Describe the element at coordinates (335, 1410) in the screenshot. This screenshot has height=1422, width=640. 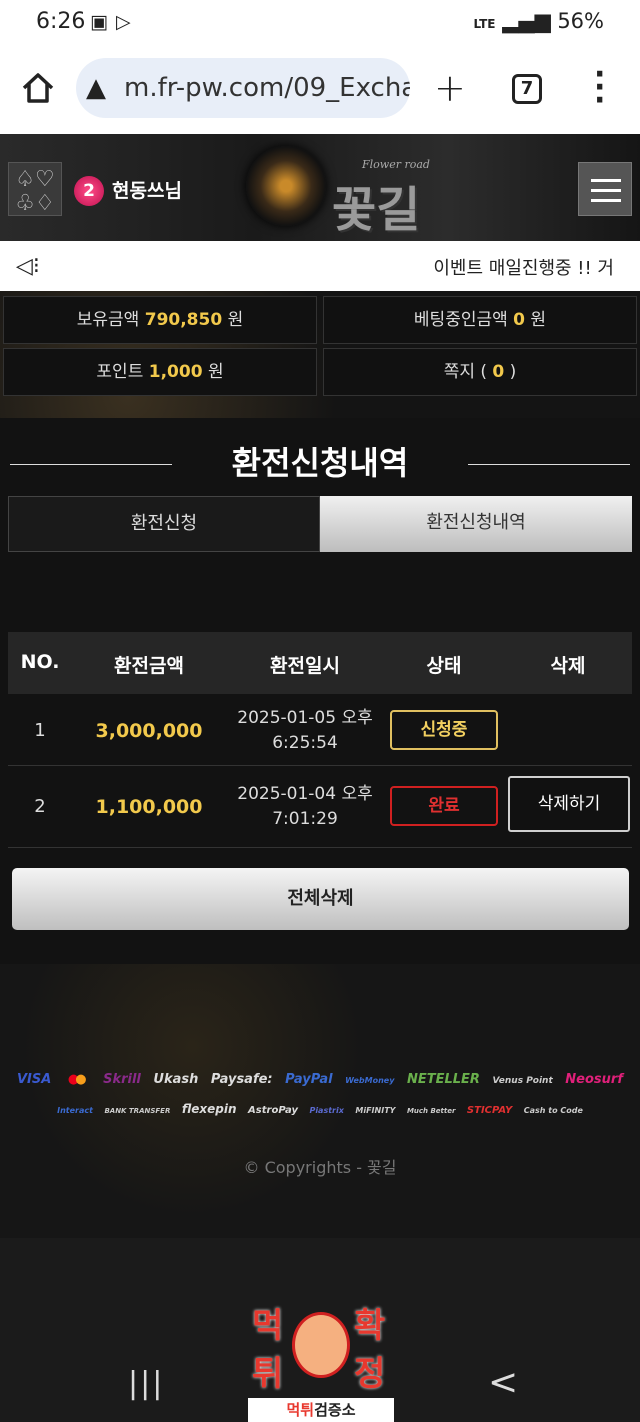
I see `watermark-caption-dark: 검증소` at that location.